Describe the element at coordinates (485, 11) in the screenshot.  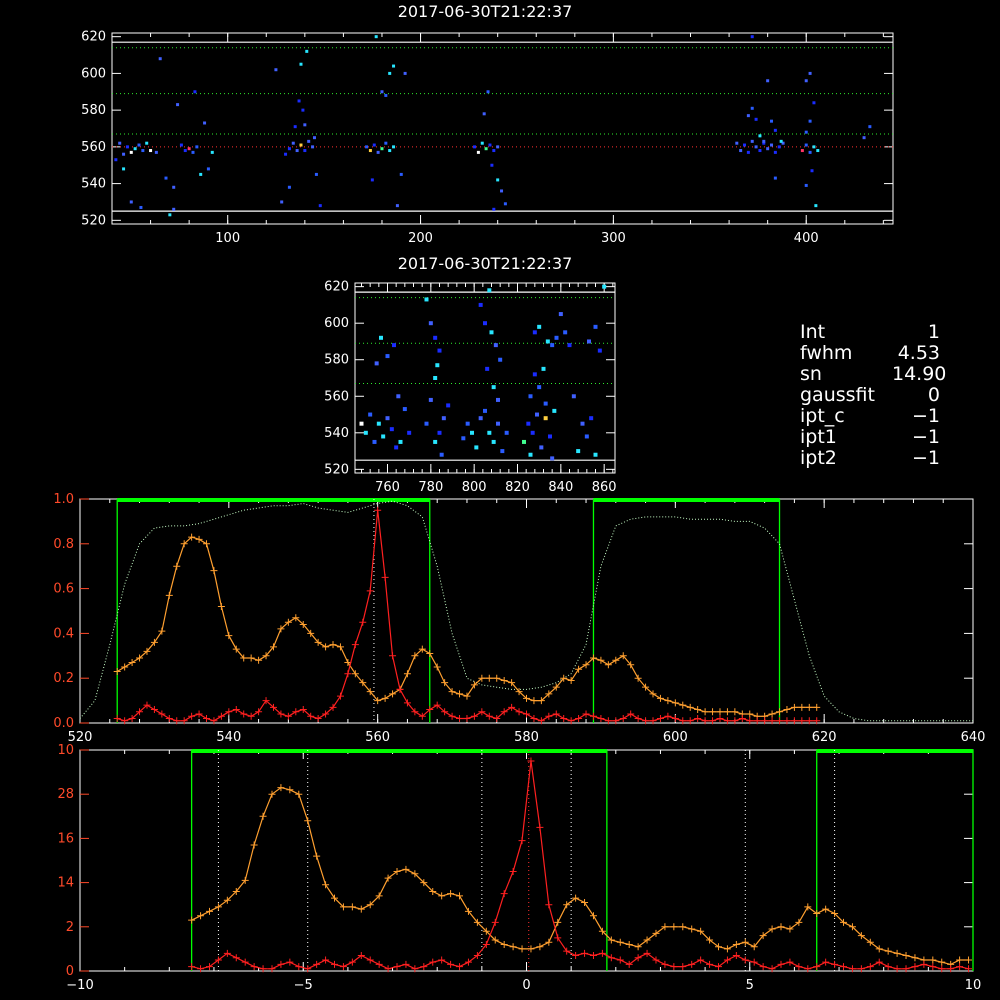
I see `map-wide-title: 2017-06-30T21:22:37` at that location.